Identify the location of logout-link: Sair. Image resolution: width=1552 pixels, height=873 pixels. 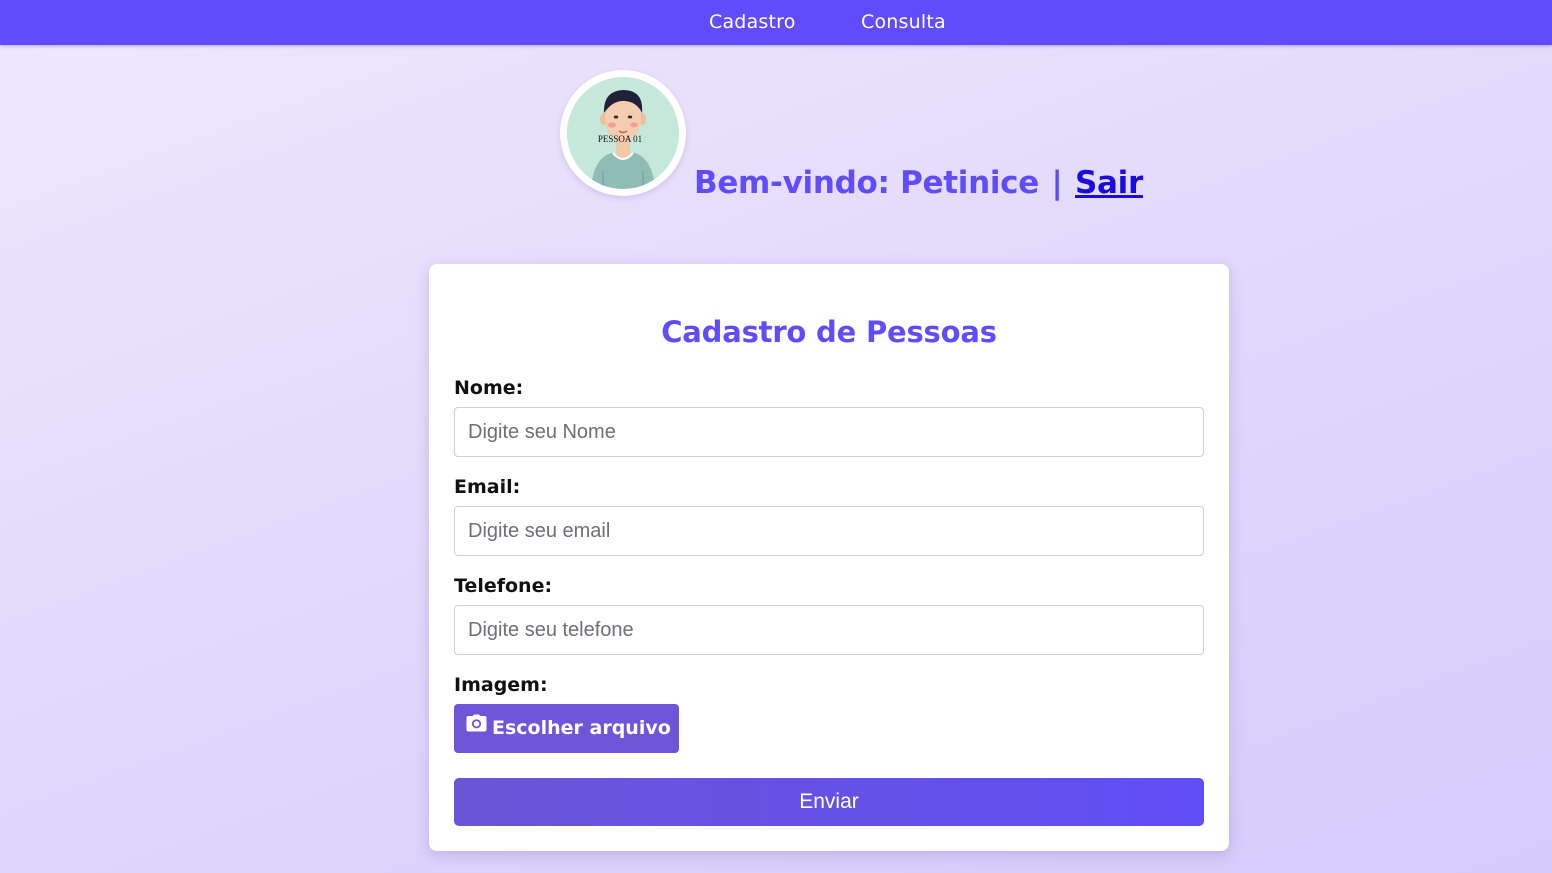
(1109, 183).